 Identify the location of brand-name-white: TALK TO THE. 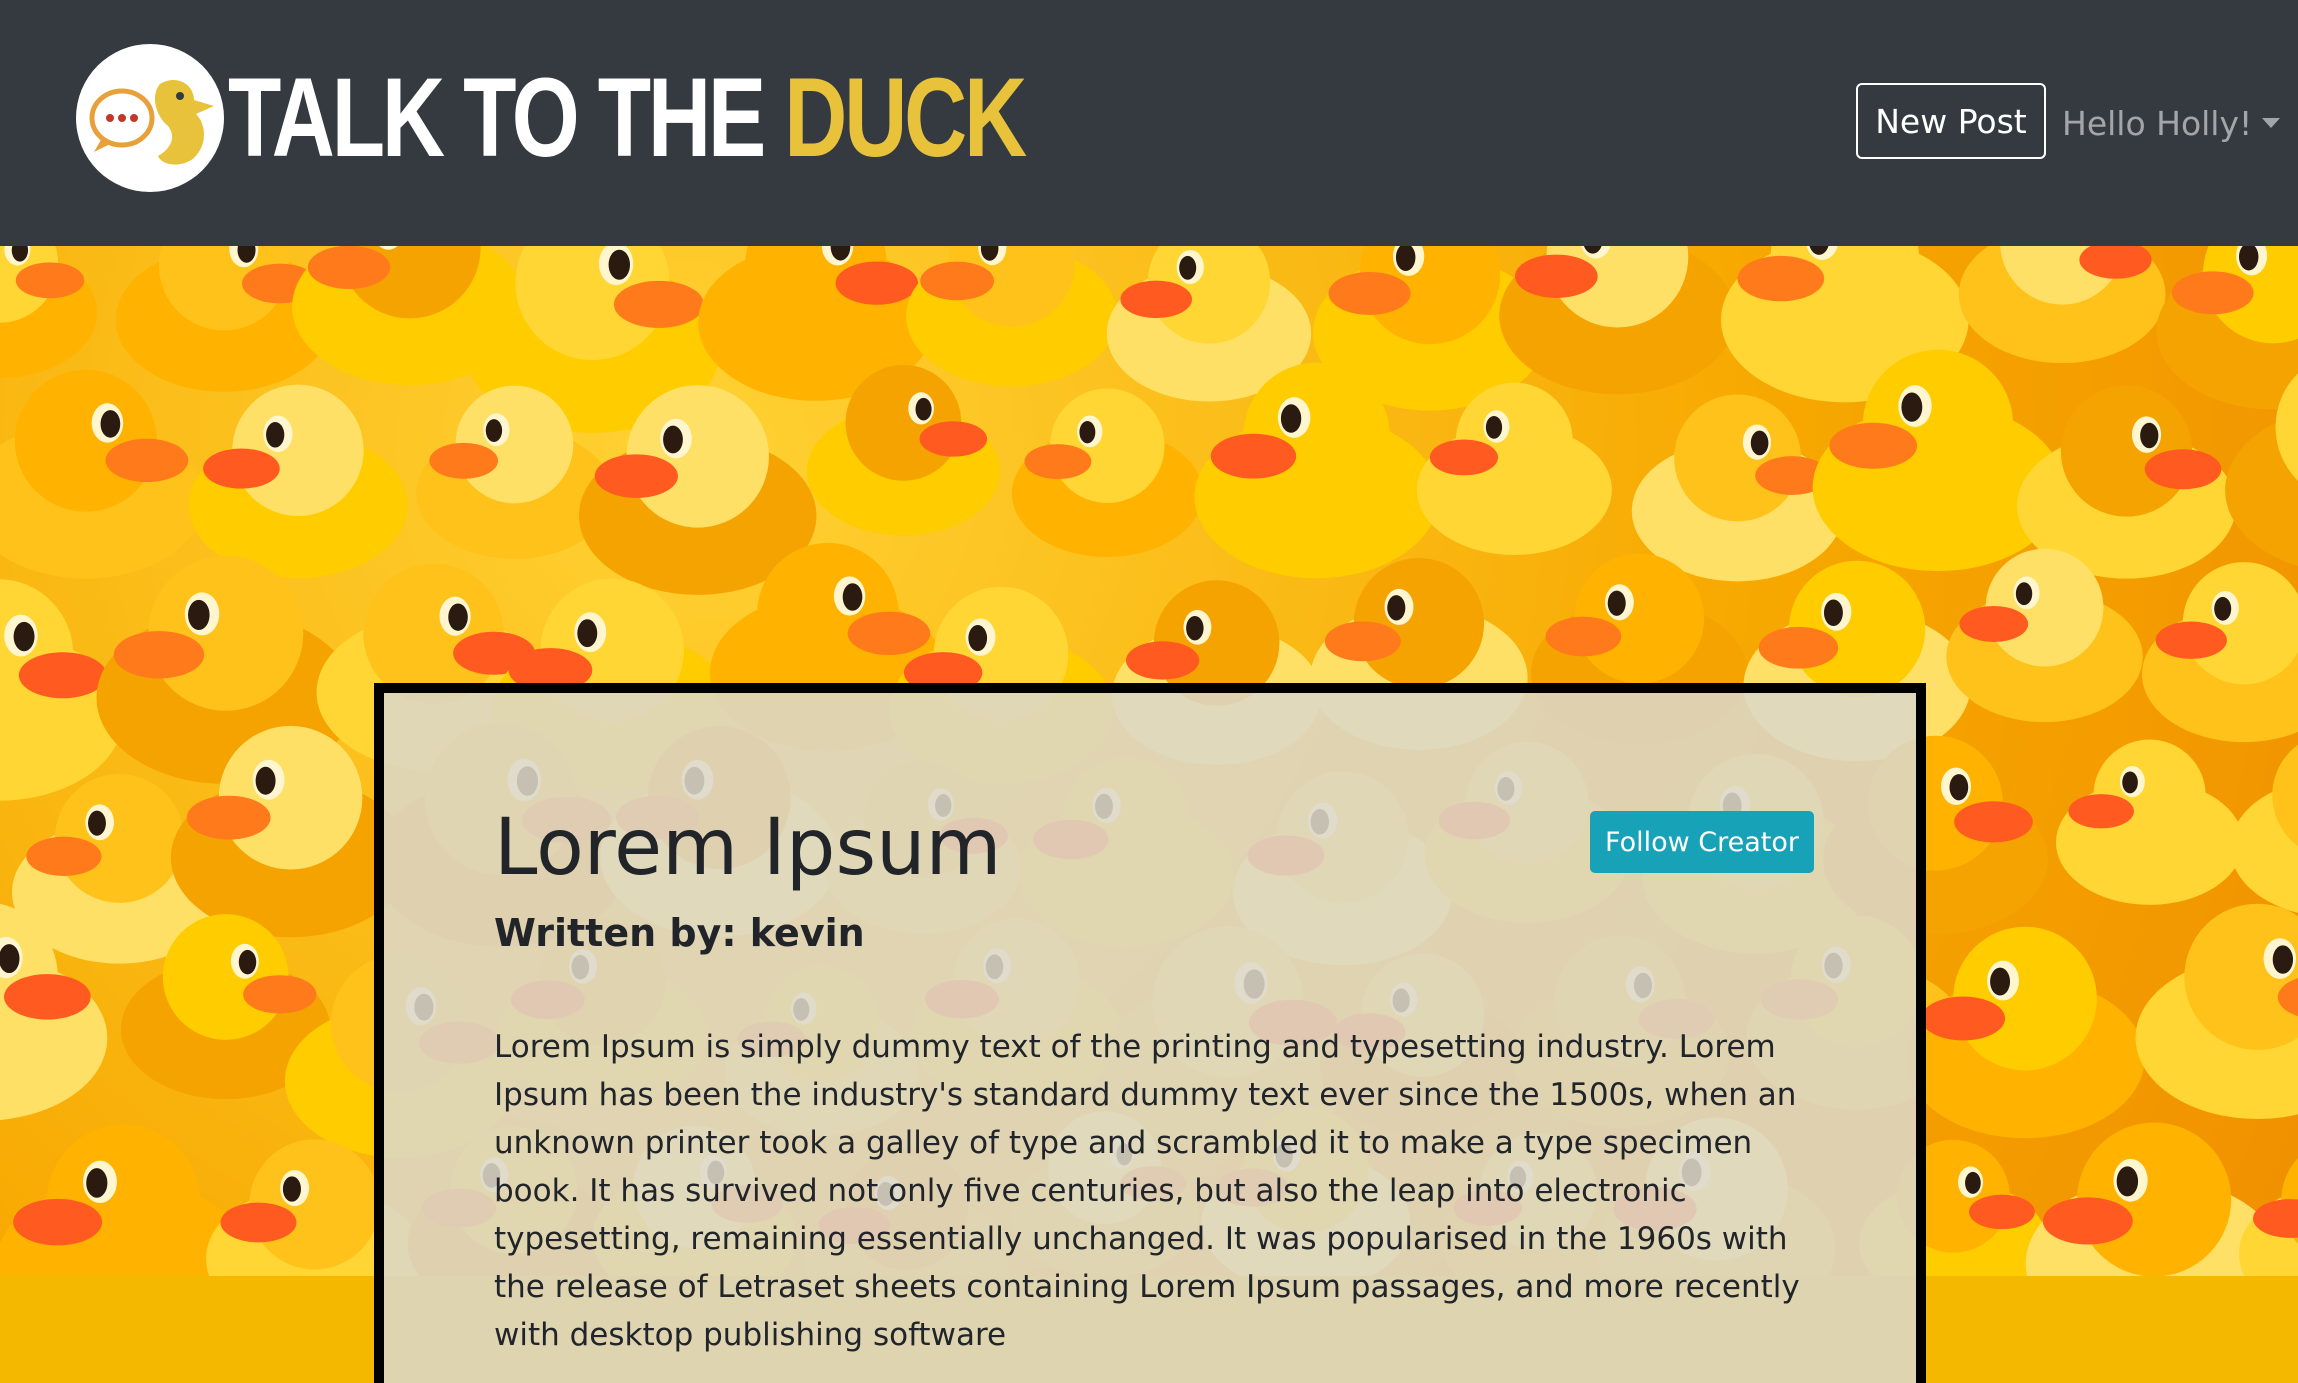
(506, 117).